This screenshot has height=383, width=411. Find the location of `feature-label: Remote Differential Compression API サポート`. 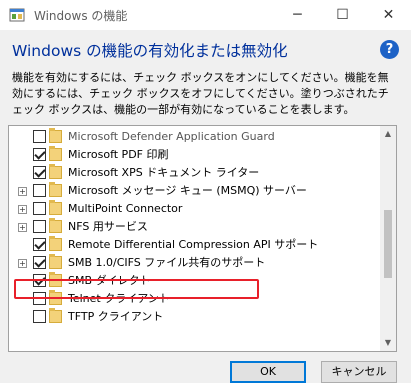

feature-label: Remote Differential Compression API サポート is located at coordinates (193, 244).